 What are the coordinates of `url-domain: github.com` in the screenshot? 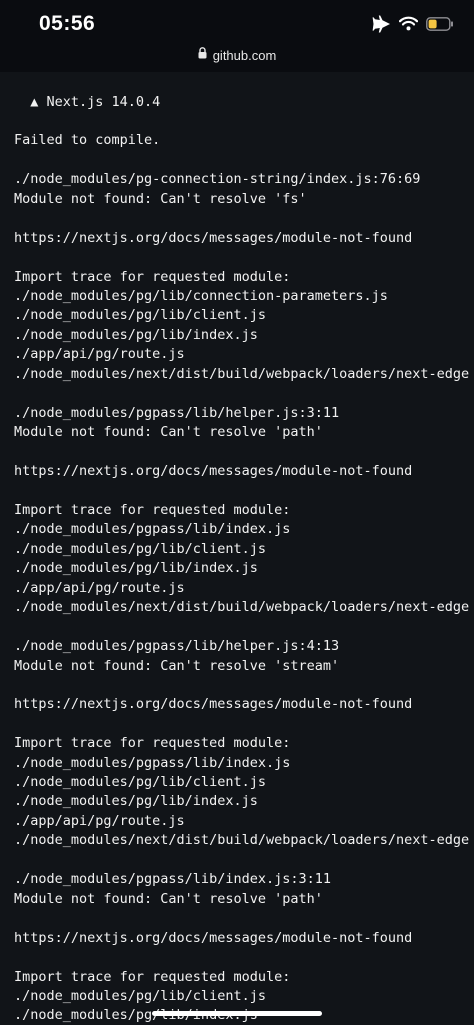 It's located at (244, 55).